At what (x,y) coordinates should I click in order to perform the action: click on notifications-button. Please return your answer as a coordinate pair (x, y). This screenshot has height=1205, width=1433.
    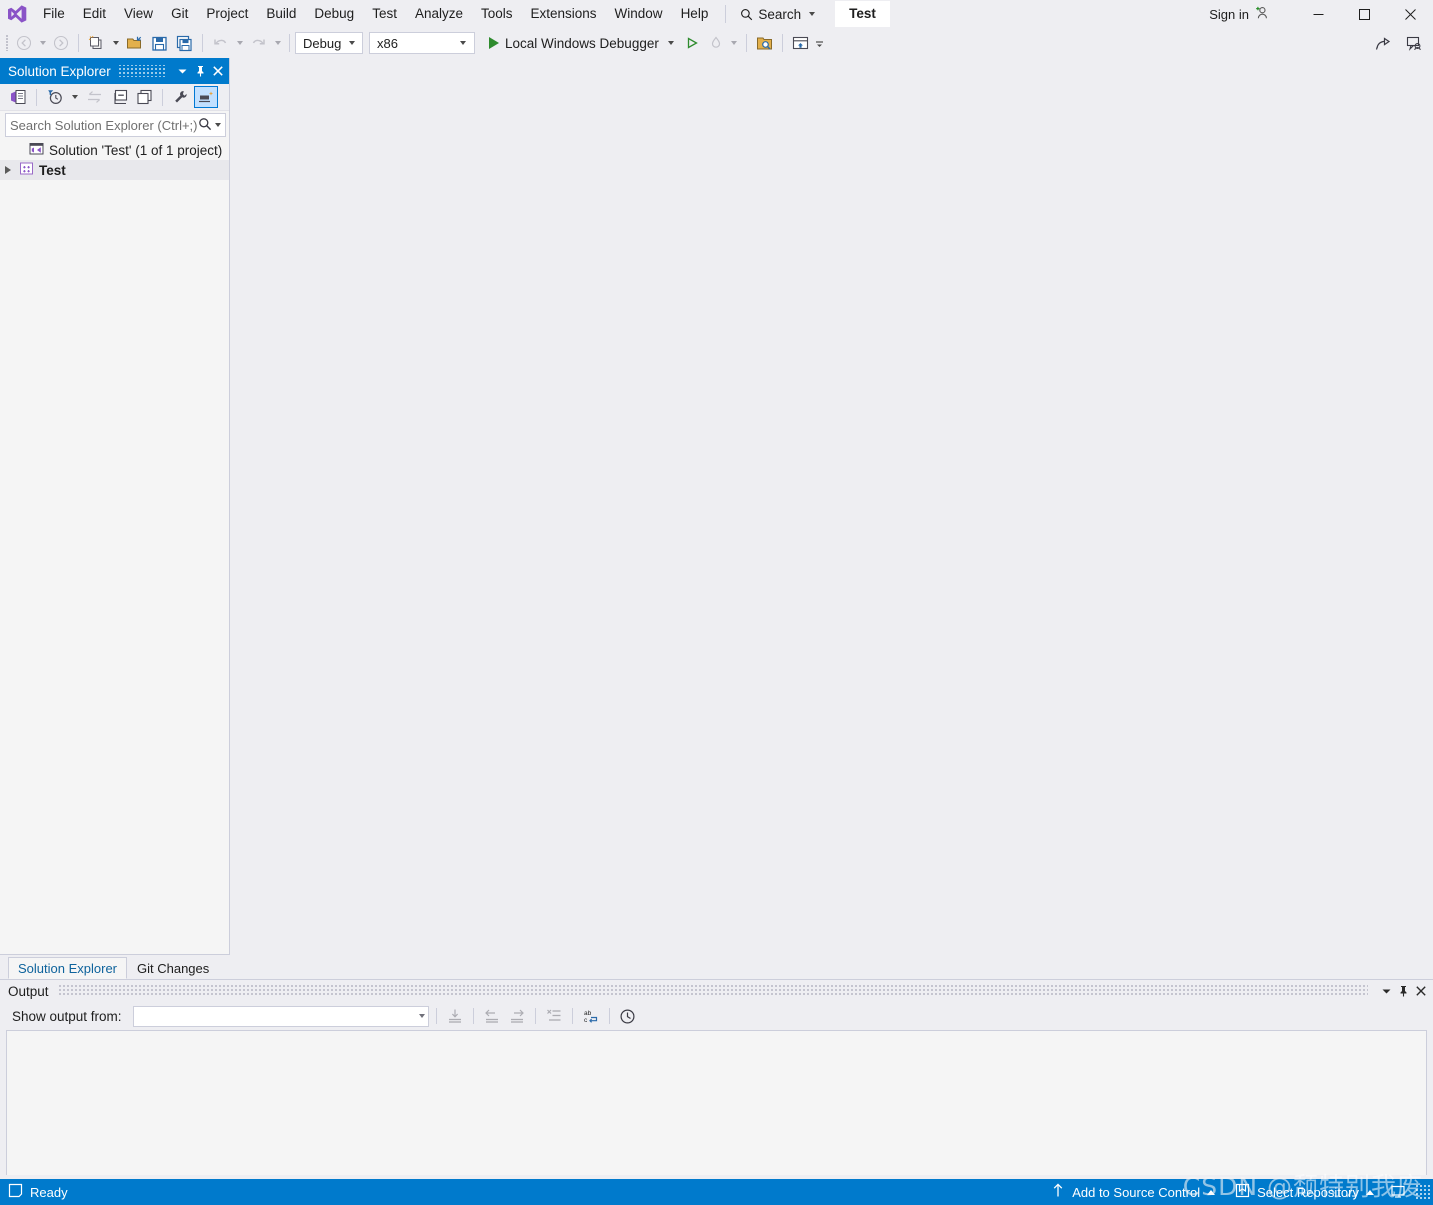
    Looking at the image, I should click on (1398, 1192).